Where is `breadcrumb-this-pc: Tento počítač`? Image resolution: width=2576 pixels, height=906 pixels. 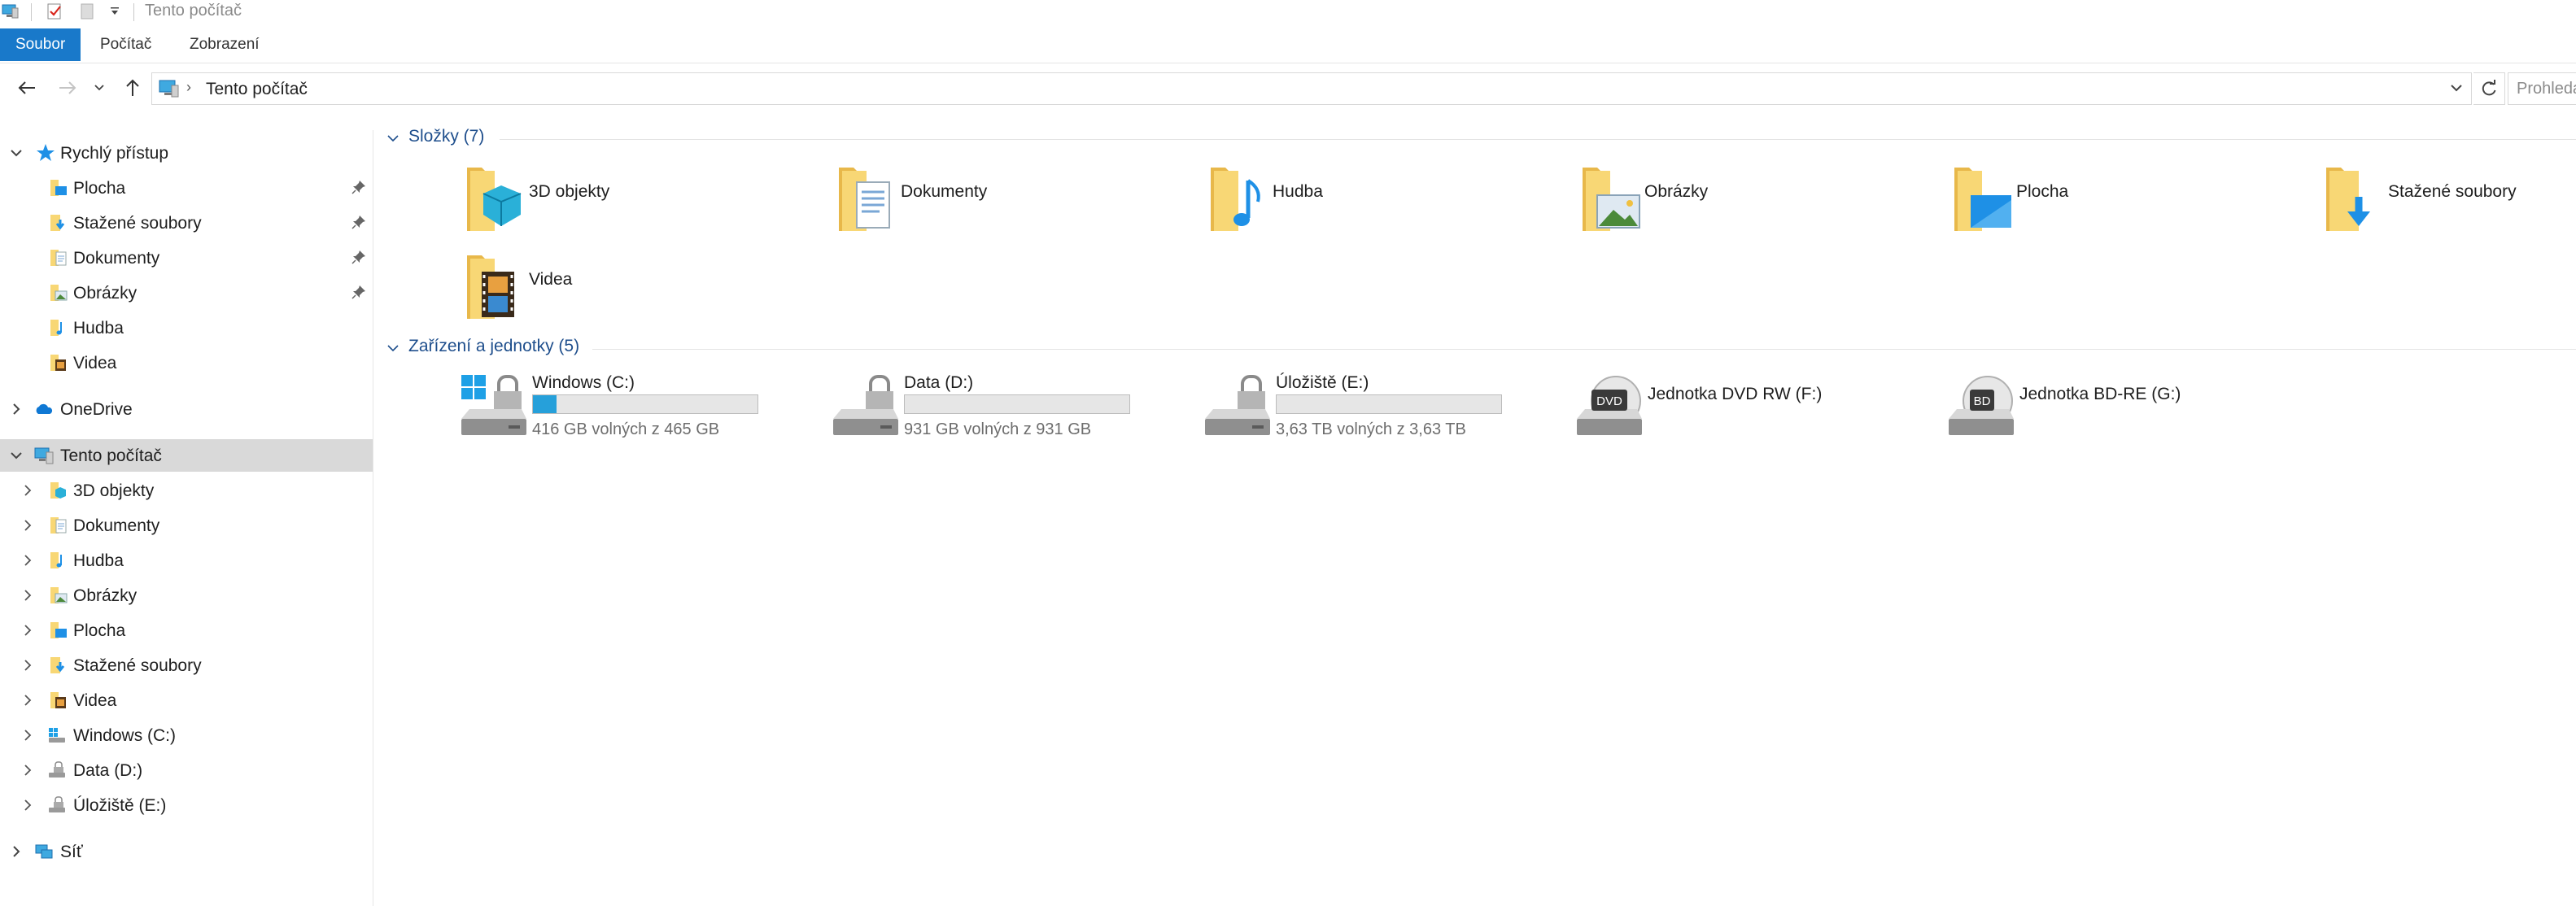
breadcrumb-this-pc: Tento počítač is located at coordinates (257, 89).